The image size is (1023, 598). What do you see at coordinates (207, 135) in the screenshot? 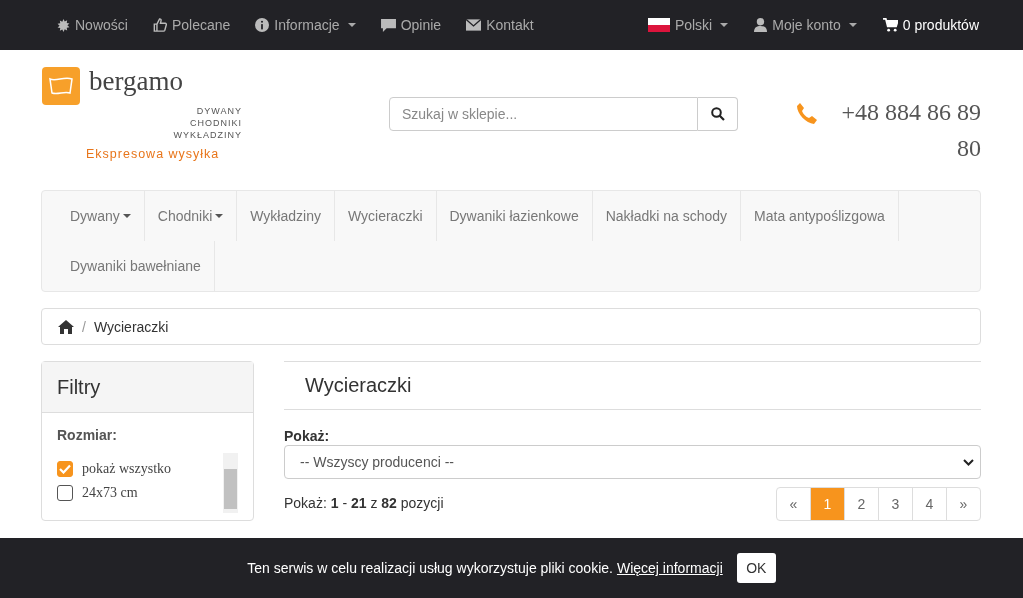
I see `logo-subtitle: WYKŁADZINY` at bounding box center [207, 135].